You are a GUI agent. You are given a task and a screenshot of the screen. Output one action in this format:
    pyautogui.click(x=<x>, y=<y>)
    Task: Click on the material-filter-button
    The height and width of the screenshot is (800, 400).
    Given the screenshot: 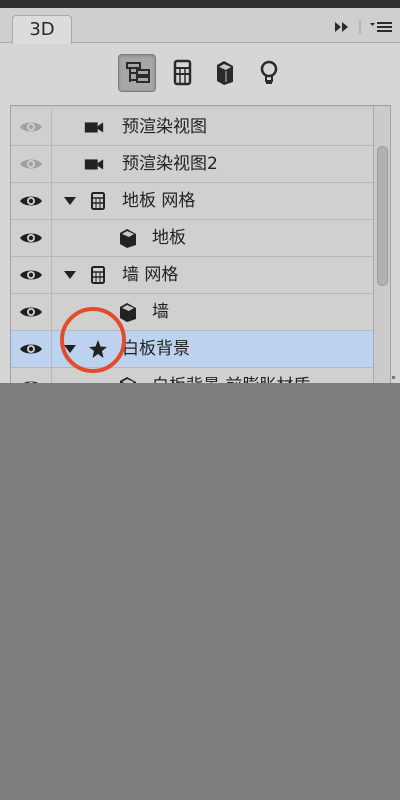 What is the action you would take?
    pyautogui.click(x=226, y=73)
    